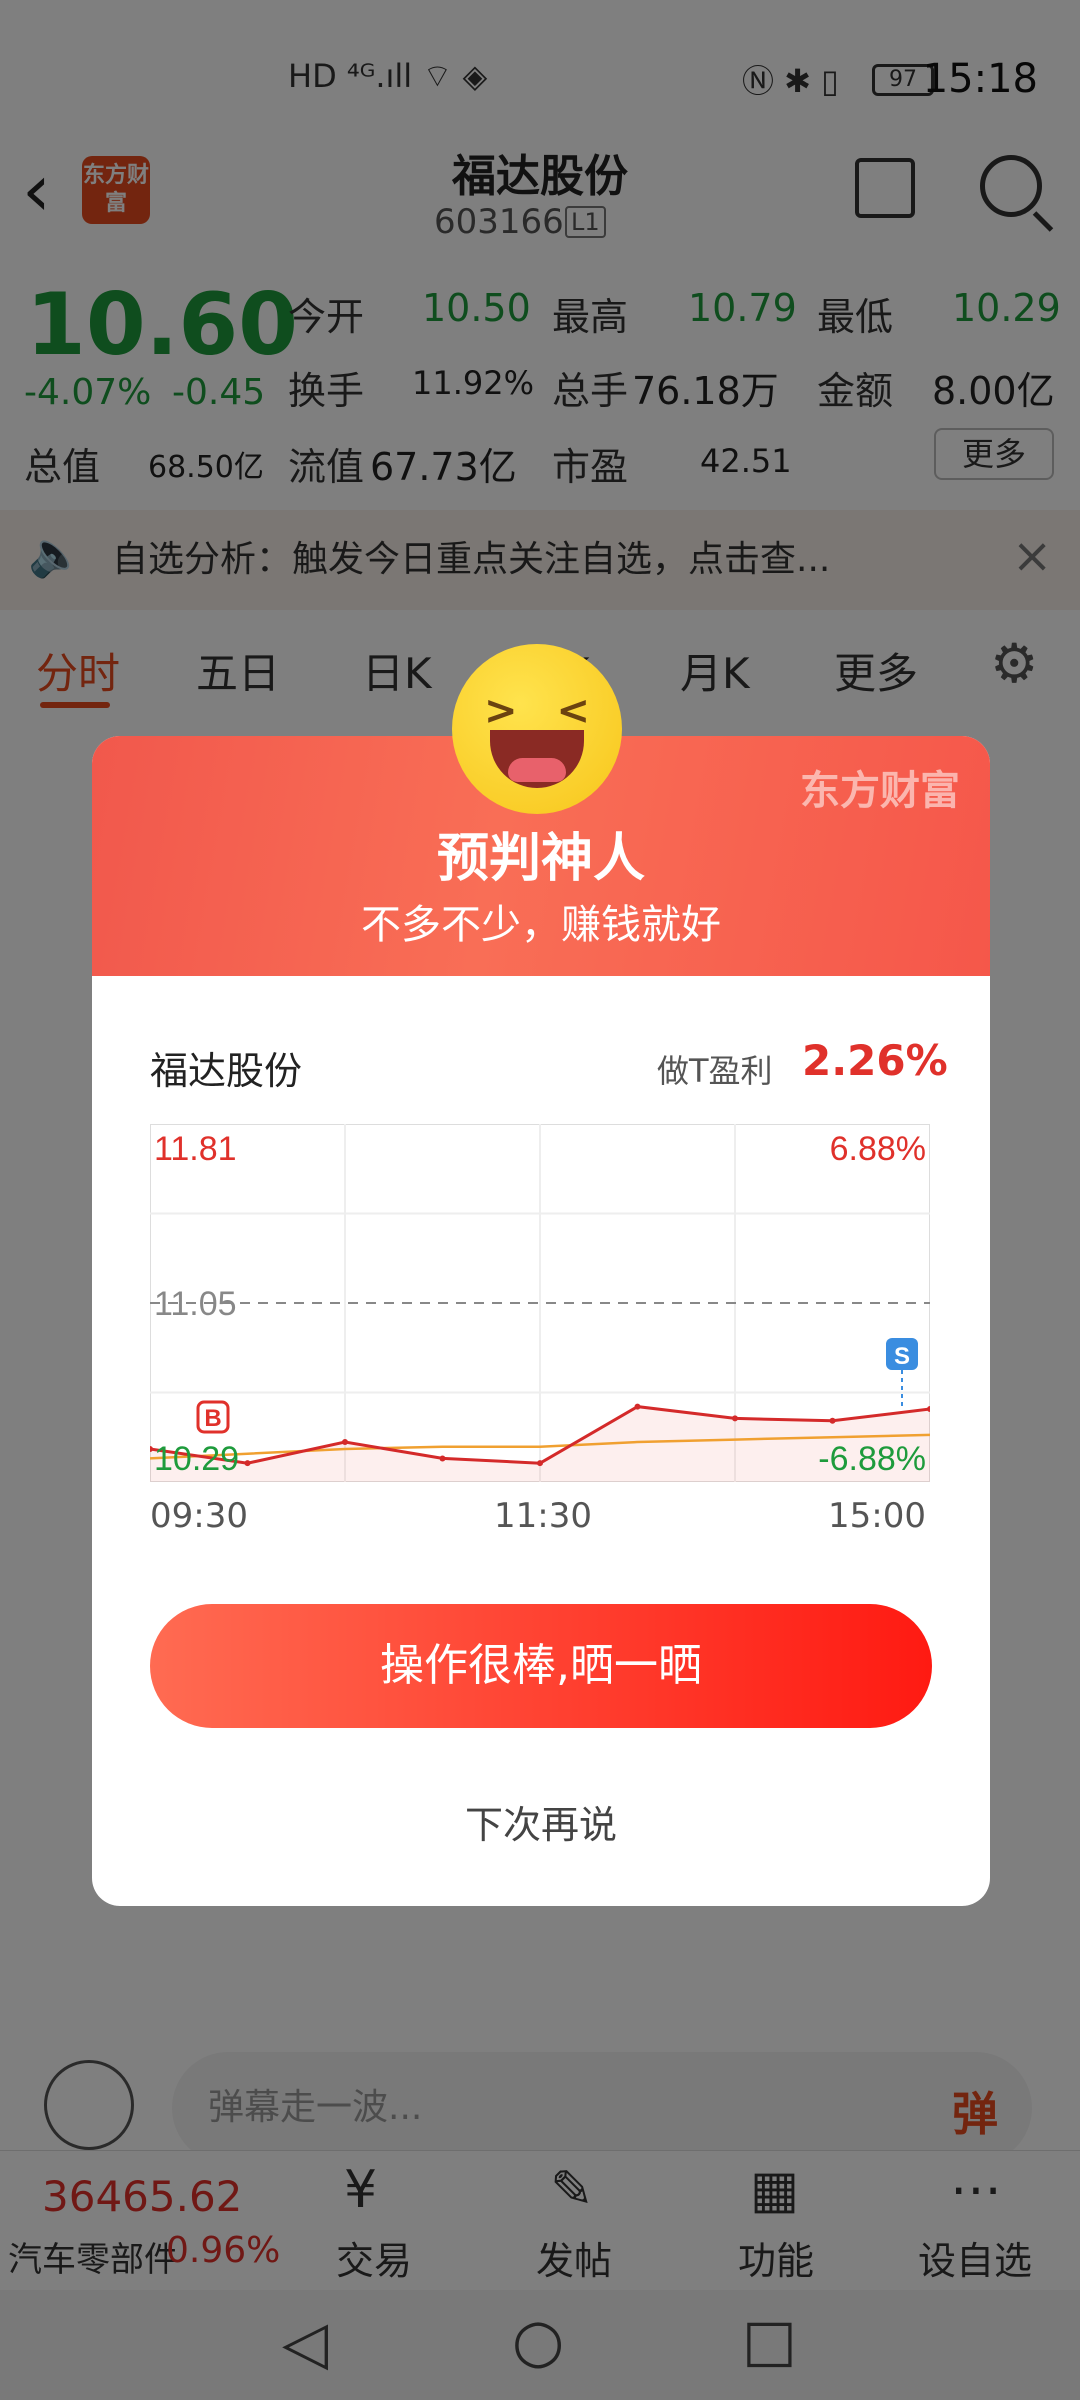  What do you see at coordinates (543, 1516) in the screenshot?
I see `x-label-noon: 11:30` at bounding box center [543, 1516].